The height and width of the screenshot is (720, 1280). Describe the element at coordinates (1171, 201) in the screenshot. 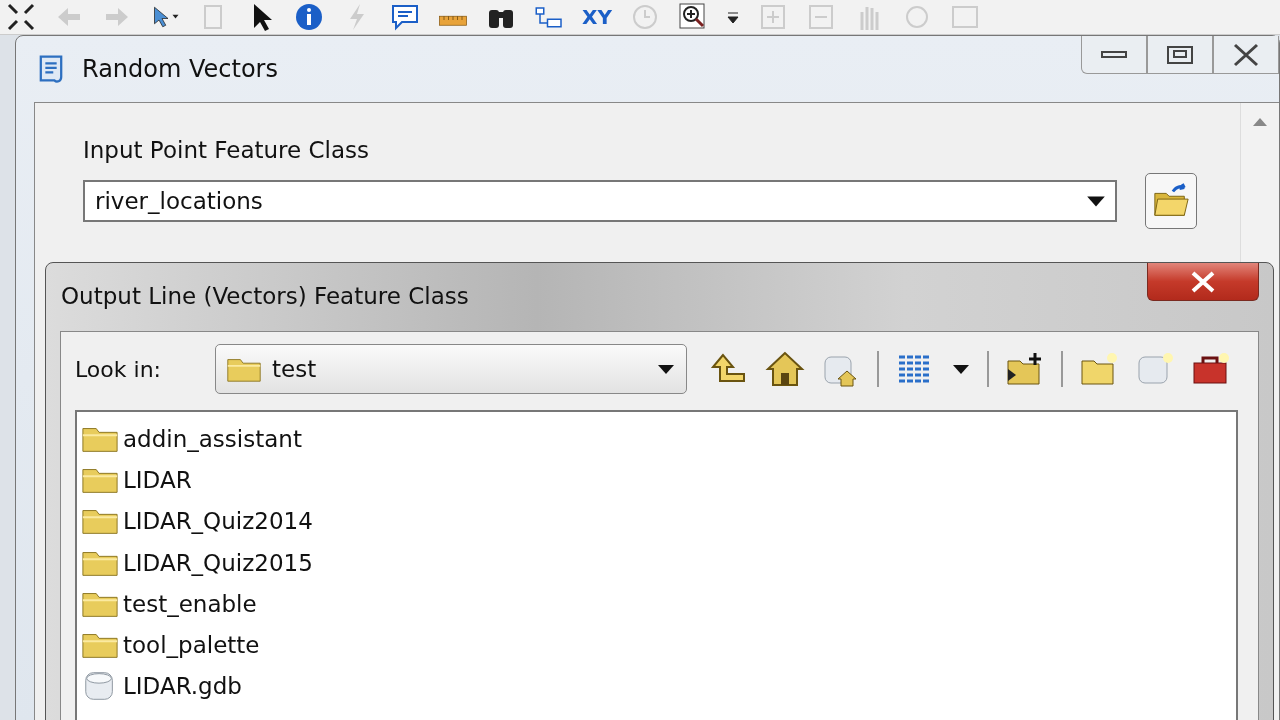

I see `browse-button` at that location.